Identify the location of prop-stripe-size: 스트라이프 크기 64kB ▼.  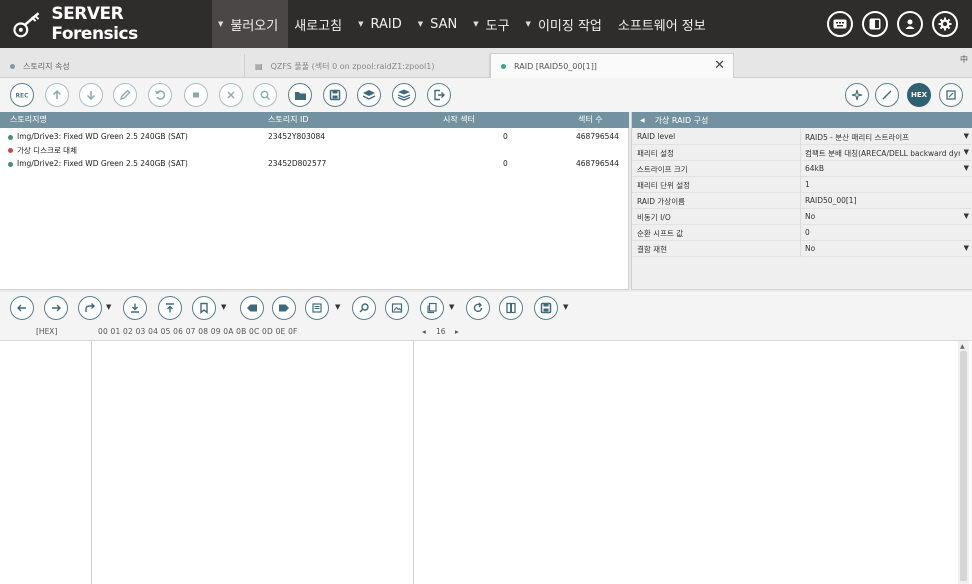
(802, 169).